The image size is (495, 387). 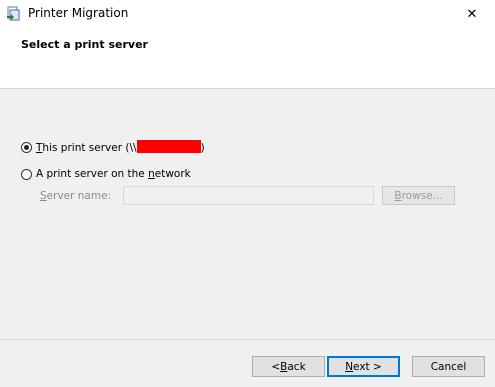 I want to click on close-icon: ✕, so click(x=472, y=14).